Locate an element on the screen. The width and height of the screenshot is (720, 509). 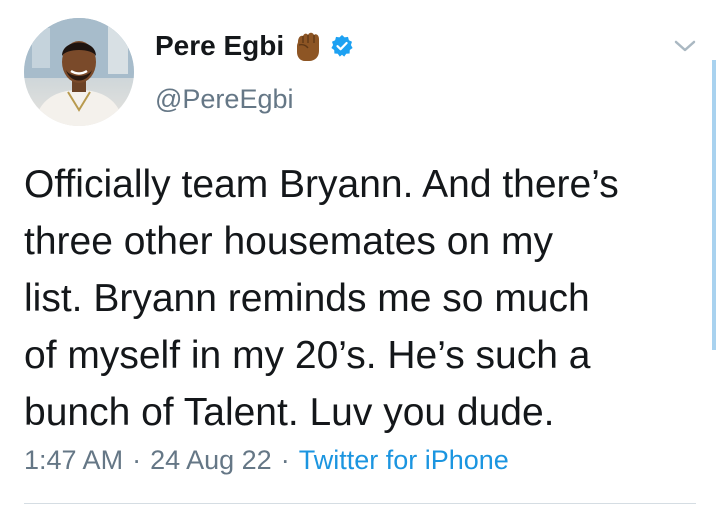
tweet-text-line: of myself in my 20’s. He’s such a is located at coordinates (307, 355).